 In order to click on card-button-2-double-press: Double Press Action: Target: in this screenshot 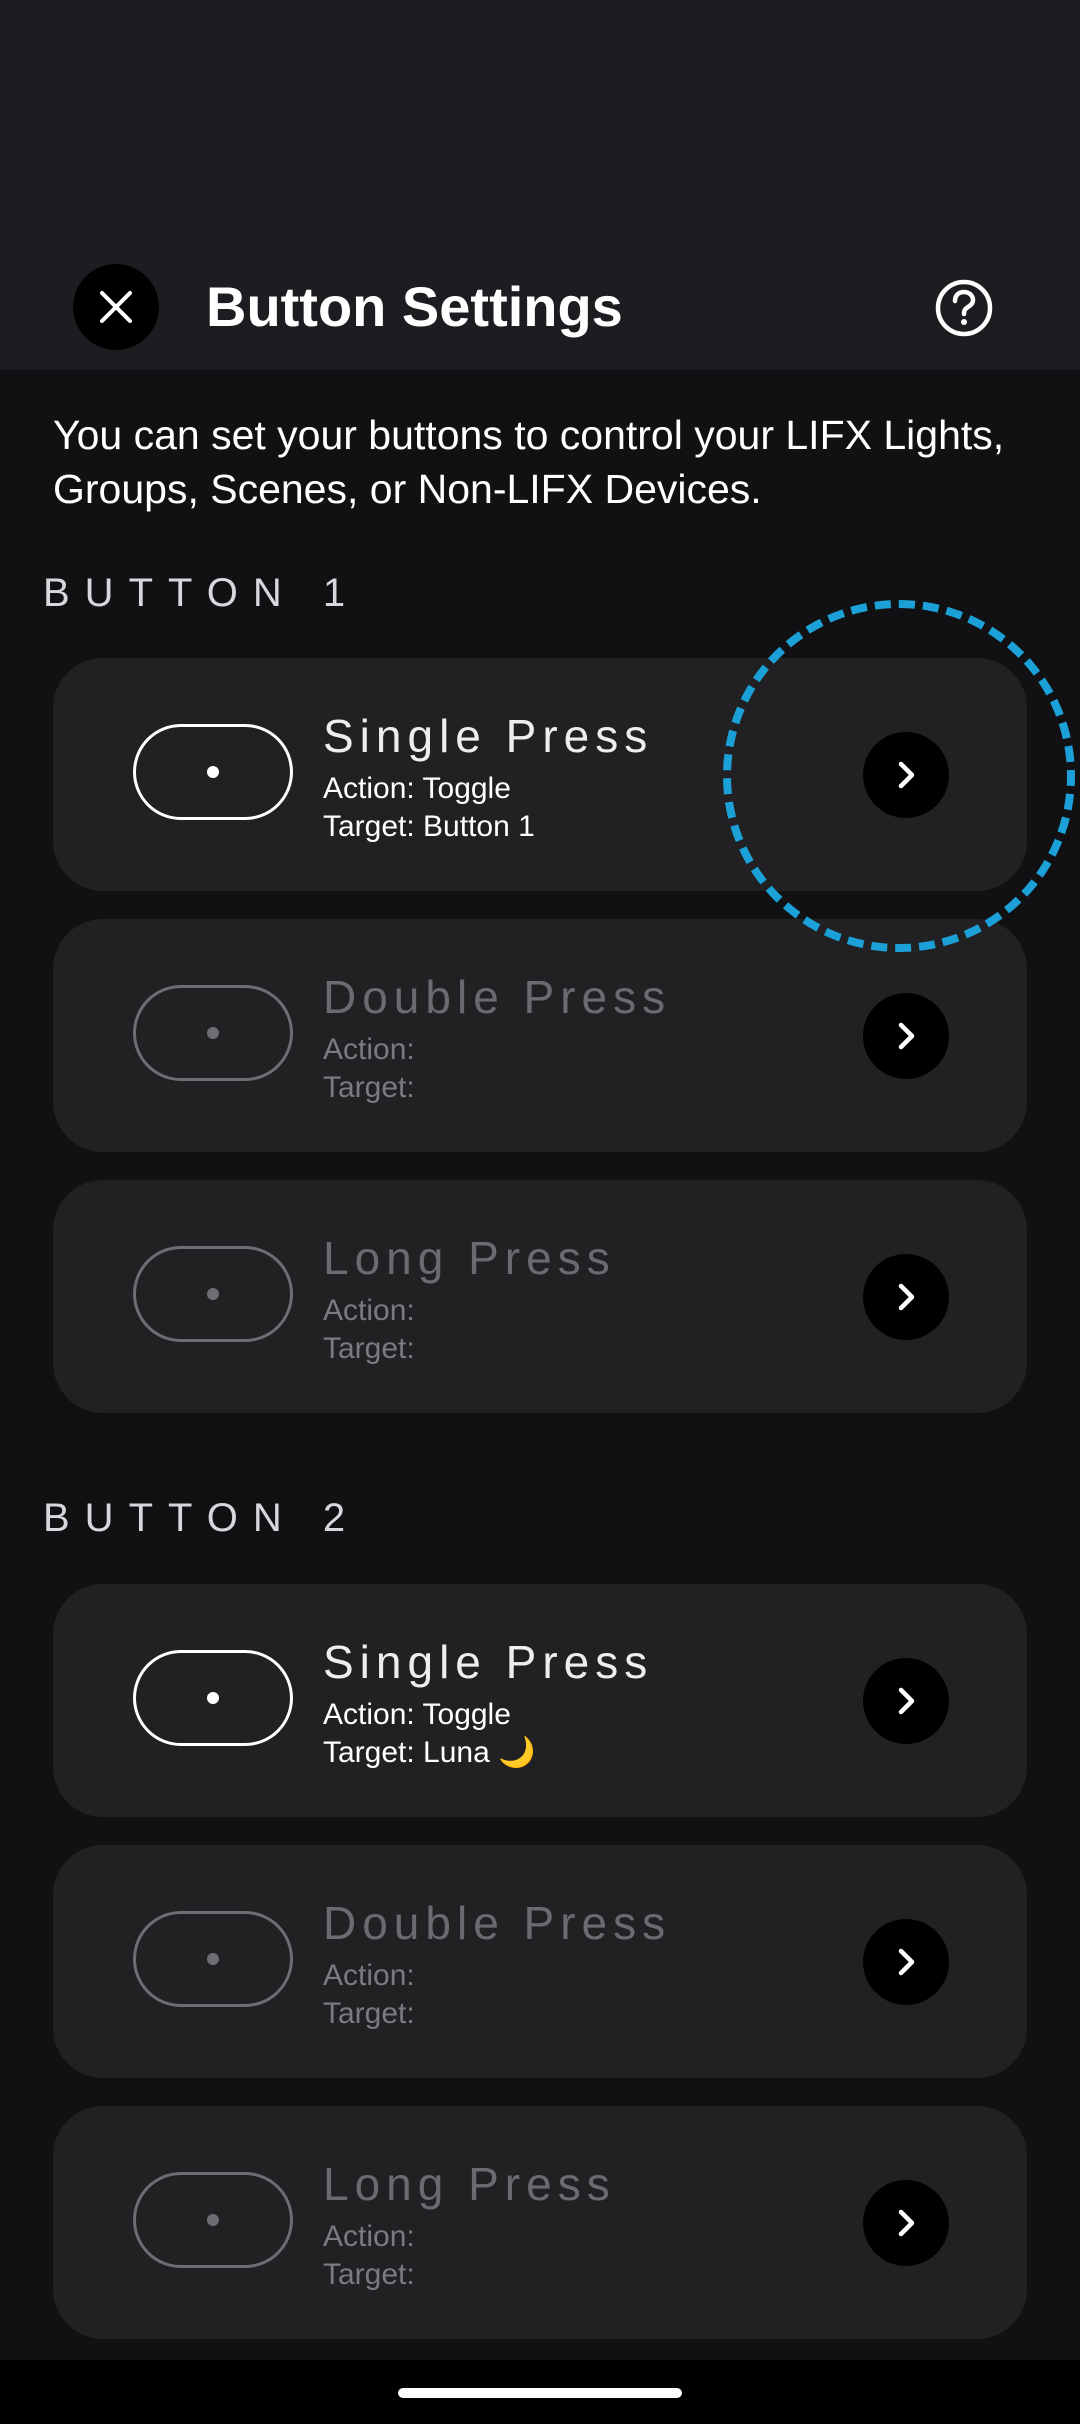, I will do `click(540, 1961)`.